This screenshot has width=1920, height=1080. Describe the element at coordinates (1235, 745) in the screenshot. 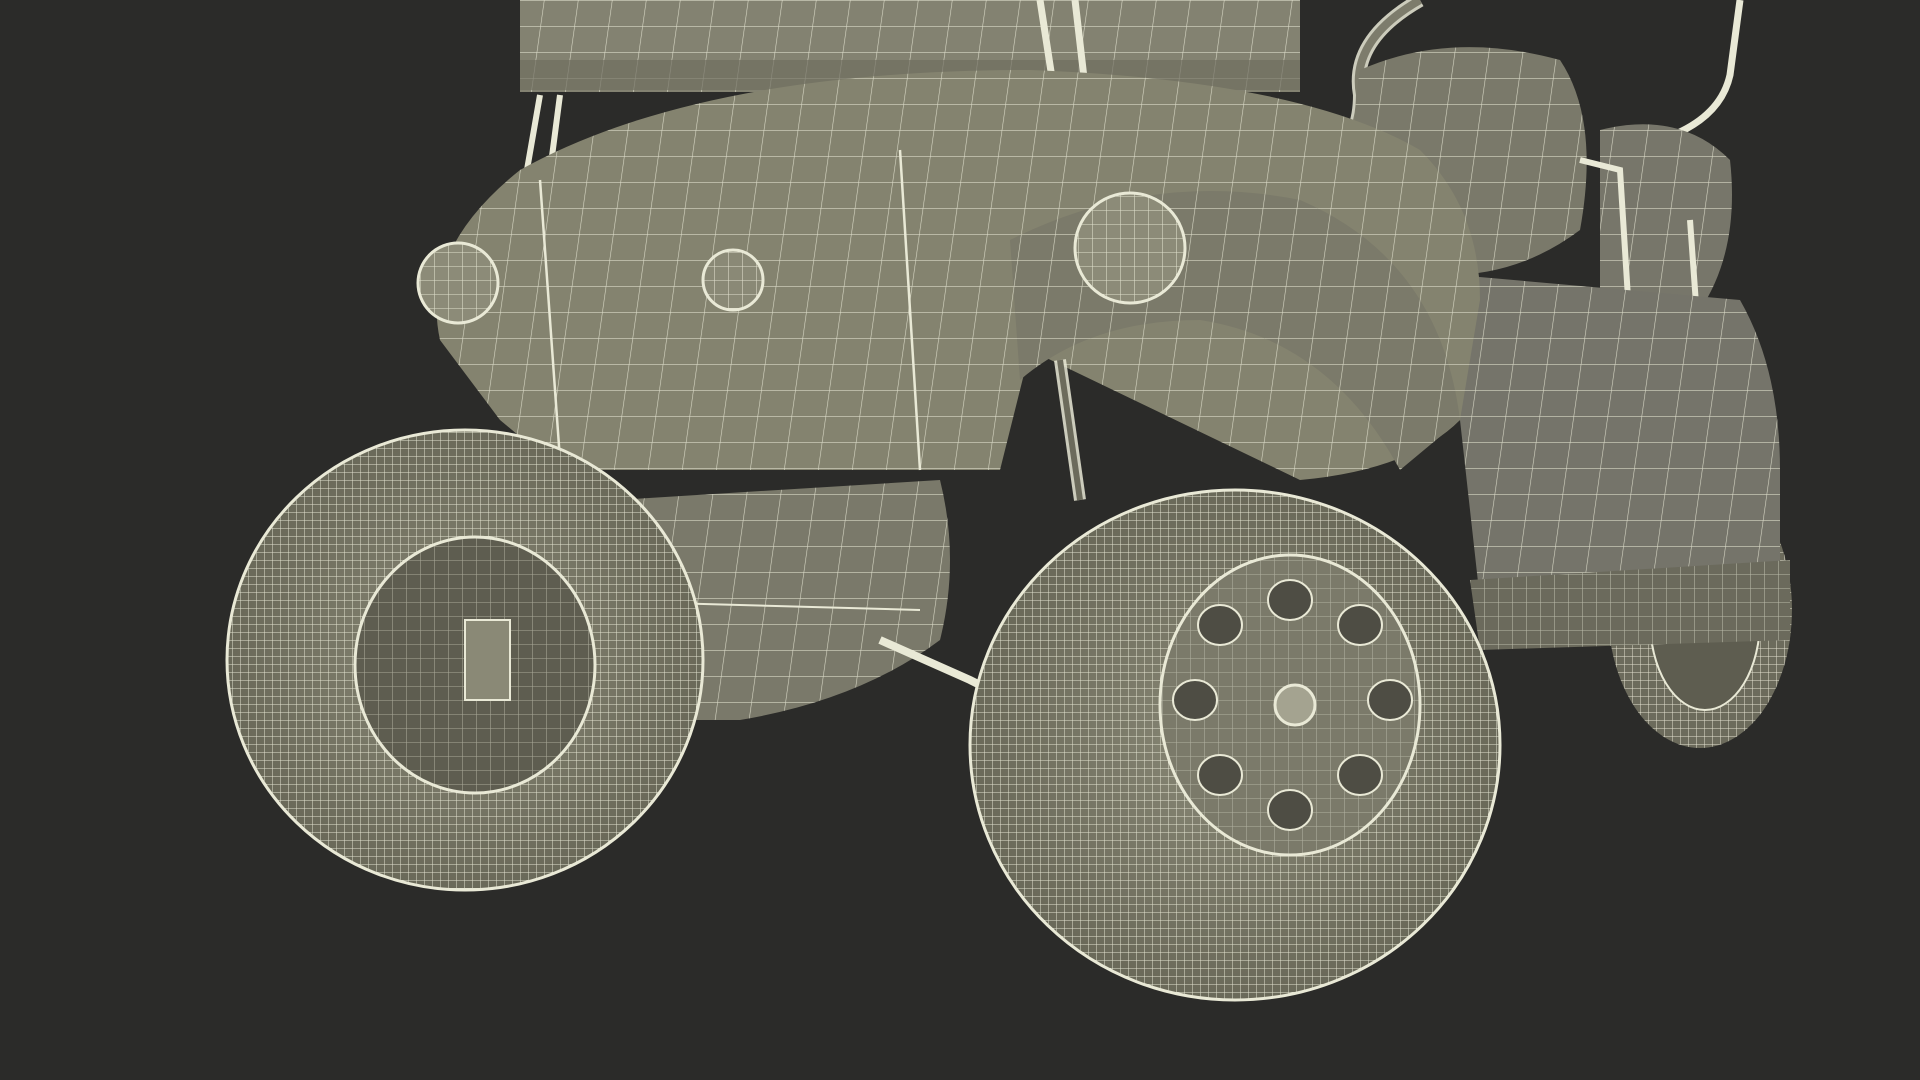

I see `front-right-wheel` at that location.